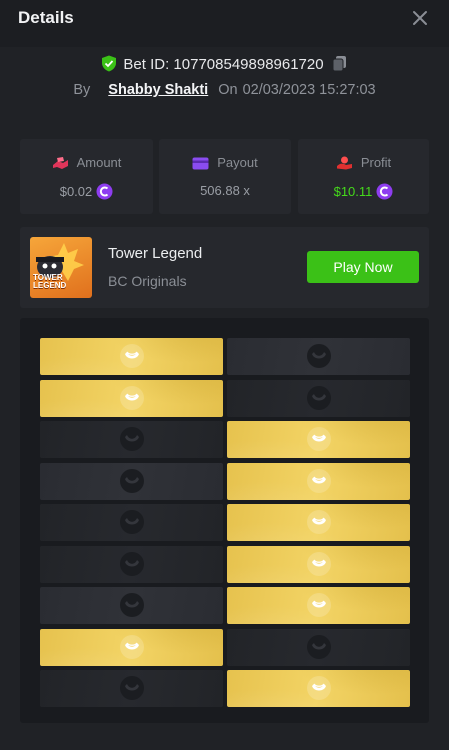 Image resolution: width=449 pixels, height=750 pixels. Describe the element at coordinates (46, 17) in the screenshot. I see `page-title: Details` at that location.